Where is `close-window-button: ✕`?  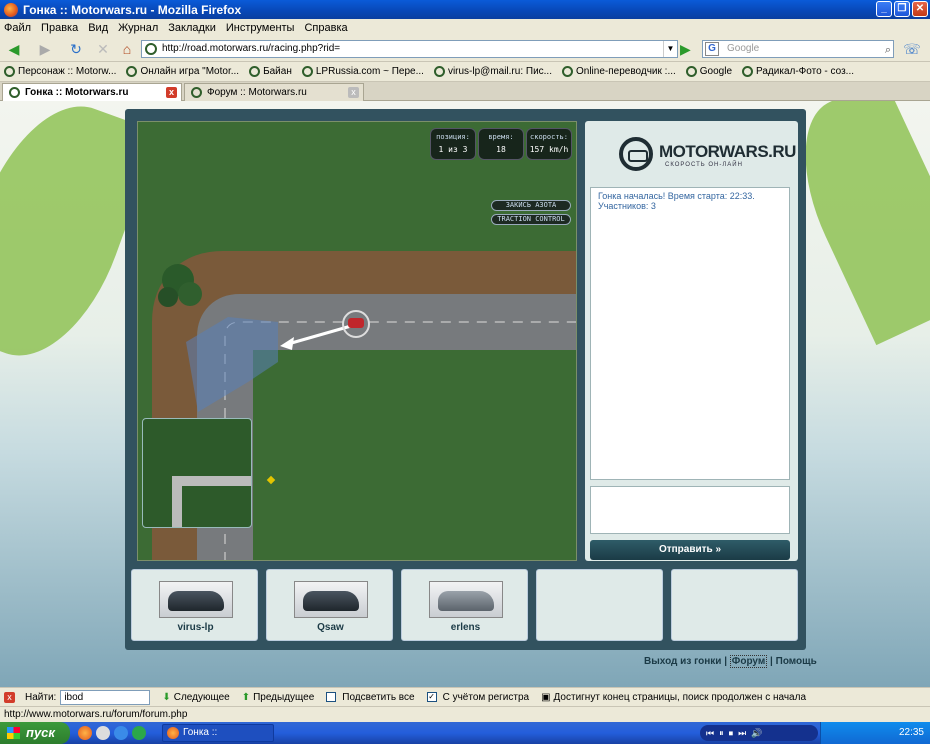 close-window-button: ✕ is located at coordinates (920, 9).